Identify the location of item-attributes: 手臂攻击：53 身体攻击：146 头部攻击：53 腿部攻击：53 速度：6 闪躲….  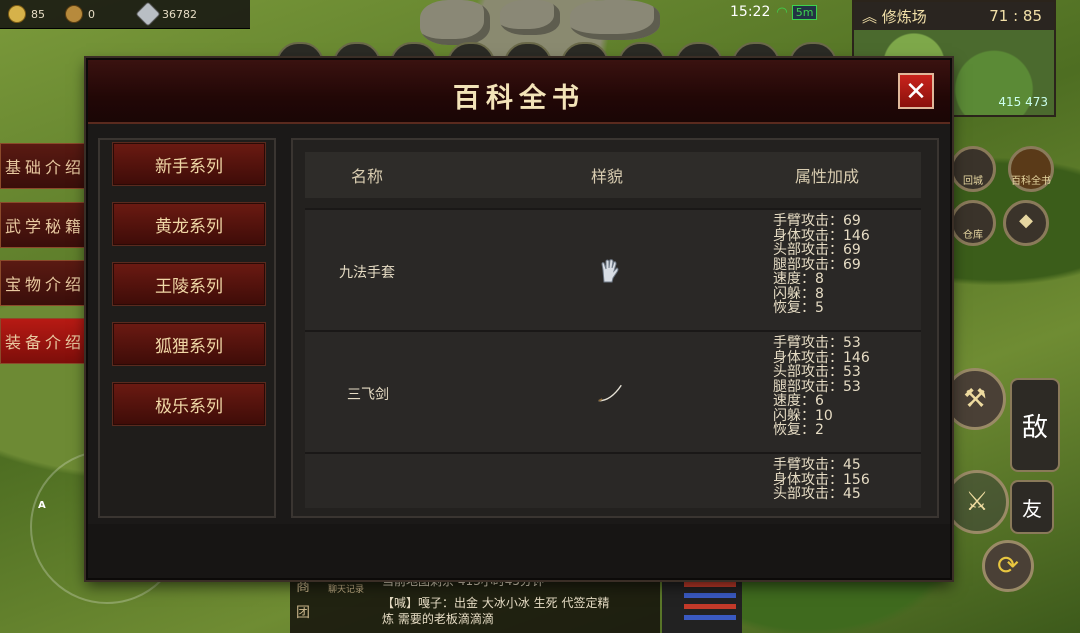
(821, 387).